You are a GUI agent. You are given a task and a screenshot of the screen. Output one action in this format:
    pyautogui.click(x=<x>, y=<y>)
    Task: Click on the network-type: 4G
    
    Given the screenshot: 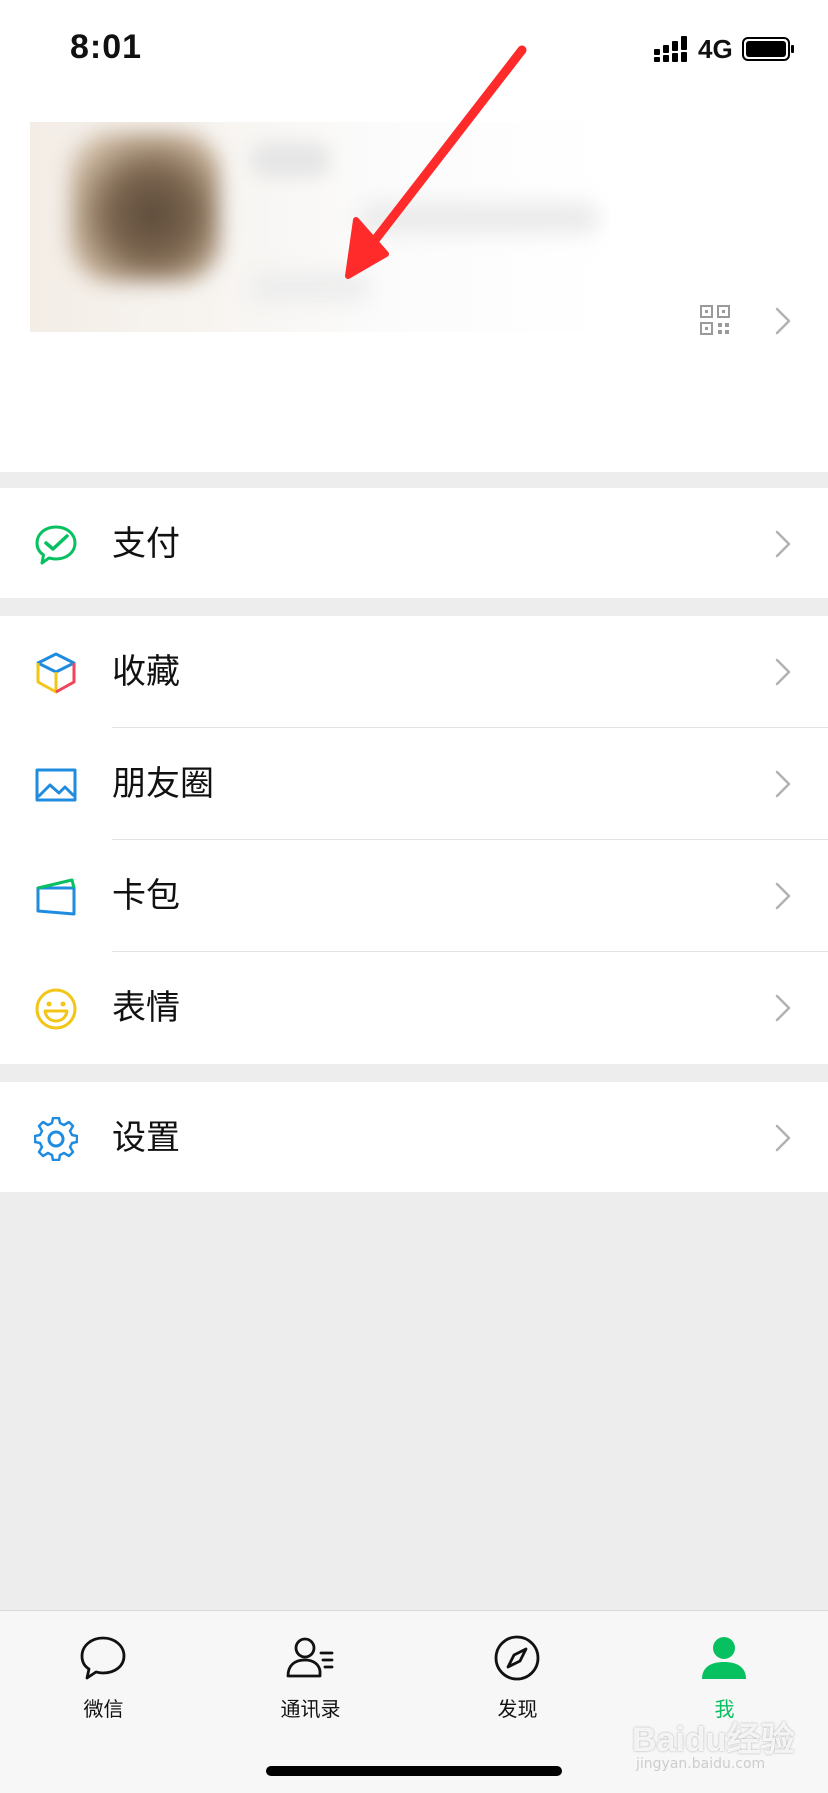 What is the action you would take?
    pyautogui.click(x=715, y=49)
    